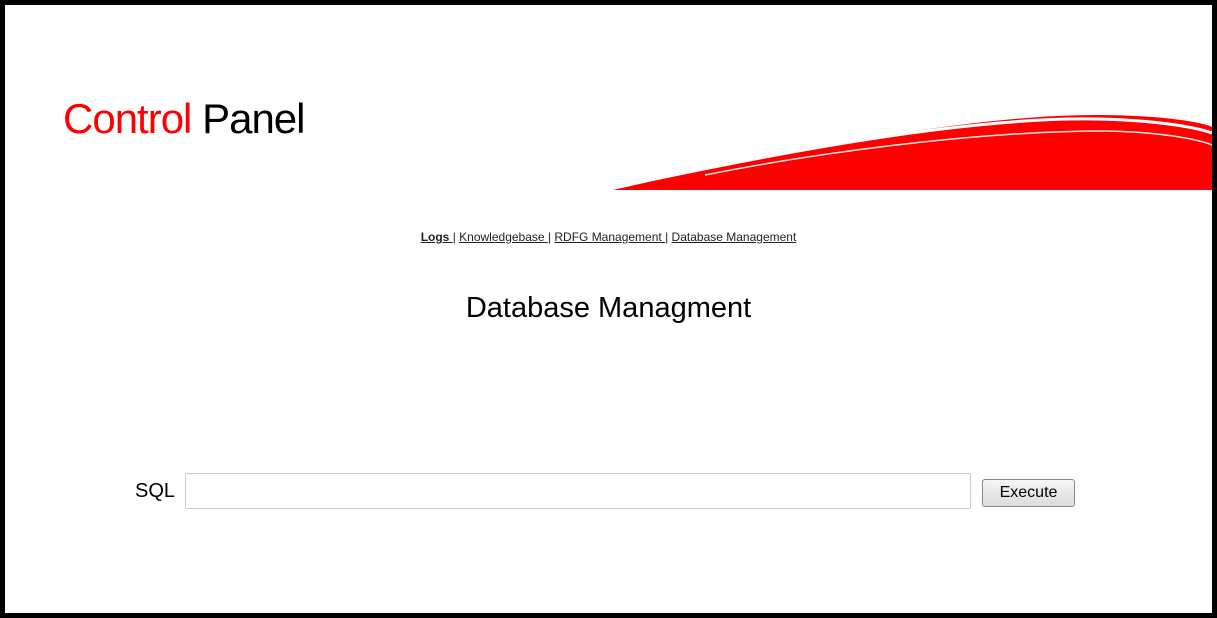 The width and height of the screenshot is (1217, 618). Describe the element at coordinates (734, 237) in the screenshot. I see `nav-link-database-management: Database Management` at that location.